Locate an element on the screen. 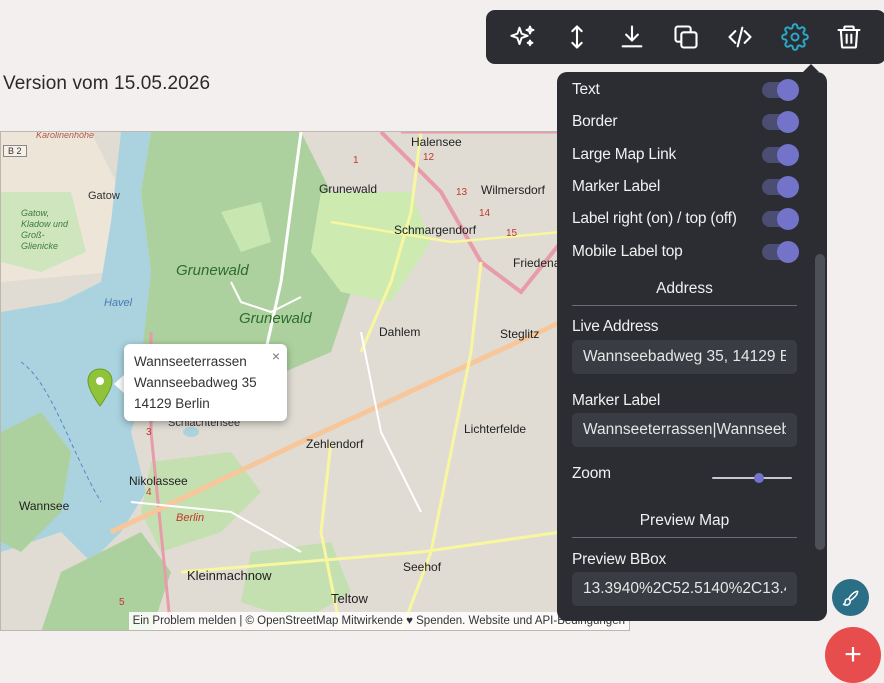 The image size is (884, 683). marker-label-label: Marker Label is located at coordinates (616, 400).